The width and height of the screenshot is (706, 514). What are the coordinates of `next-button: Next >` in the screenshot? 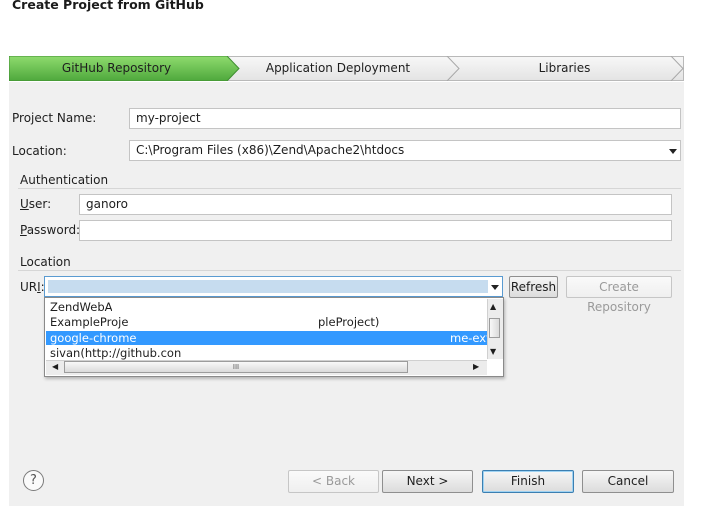 It's located at (427, 481).